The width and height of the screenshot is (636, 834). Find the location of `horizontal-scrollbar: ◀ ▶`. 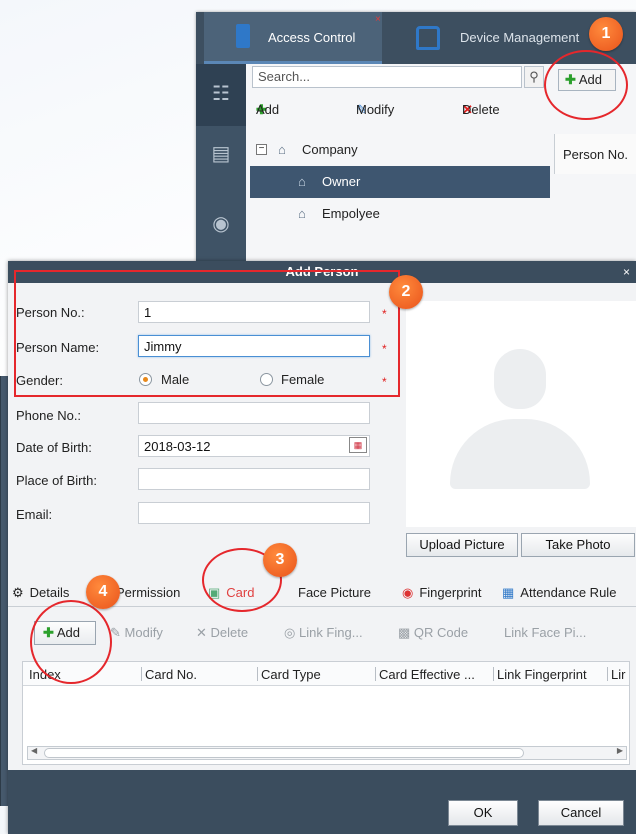

horizontal-scrollbar: ◀ ▶ is located at coordinates (327, 753).